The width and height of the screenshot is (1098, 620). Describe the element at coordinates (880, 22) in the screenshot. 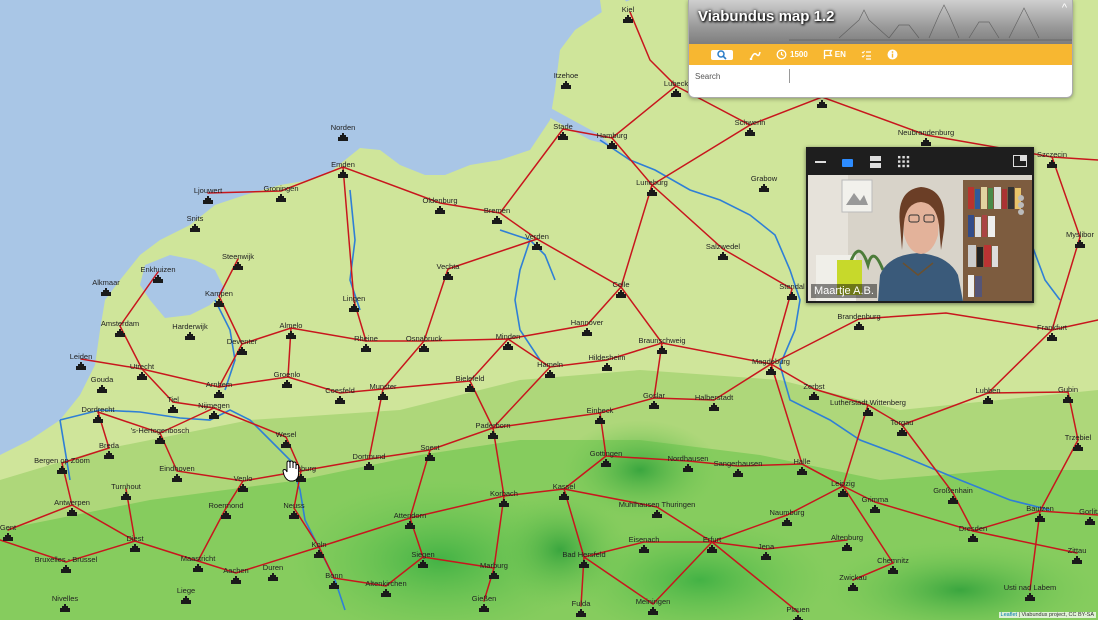

I see `banner: Viabundus map 1.2 ^` at that location.